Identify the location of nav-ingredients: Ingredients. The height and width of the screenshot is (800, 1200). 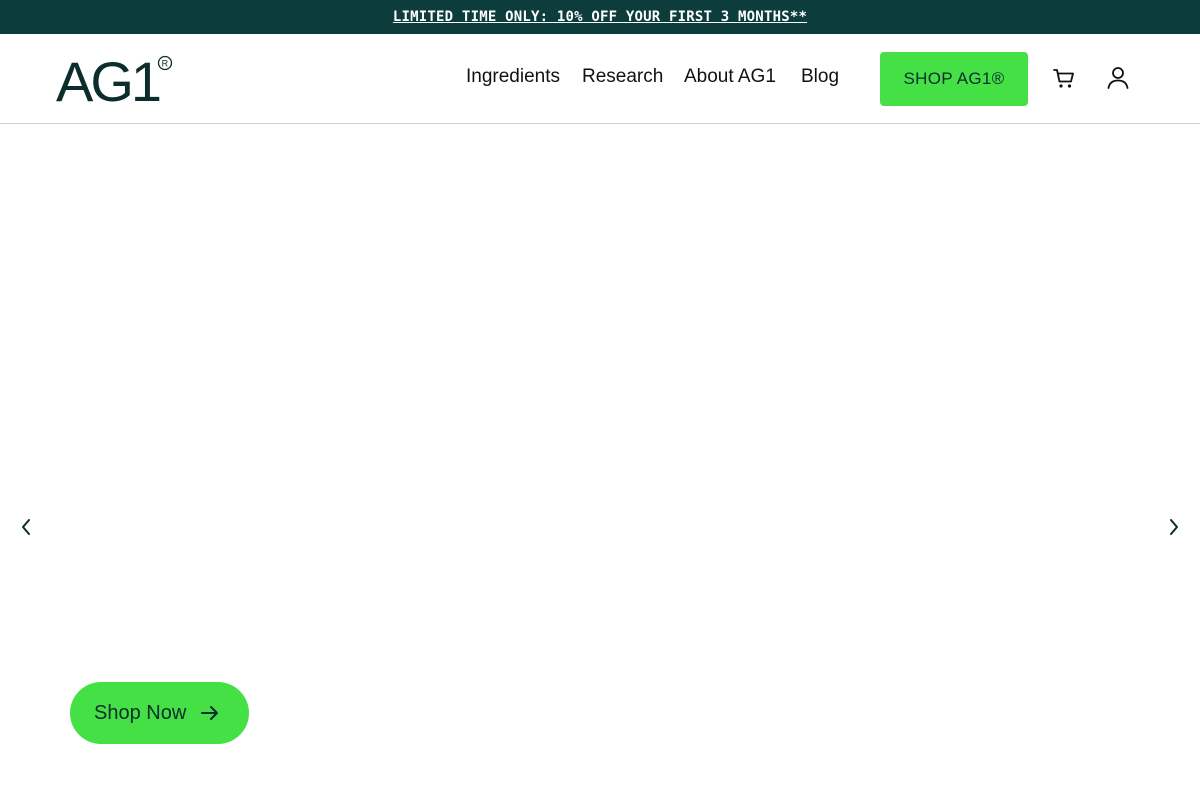
(513, 77).